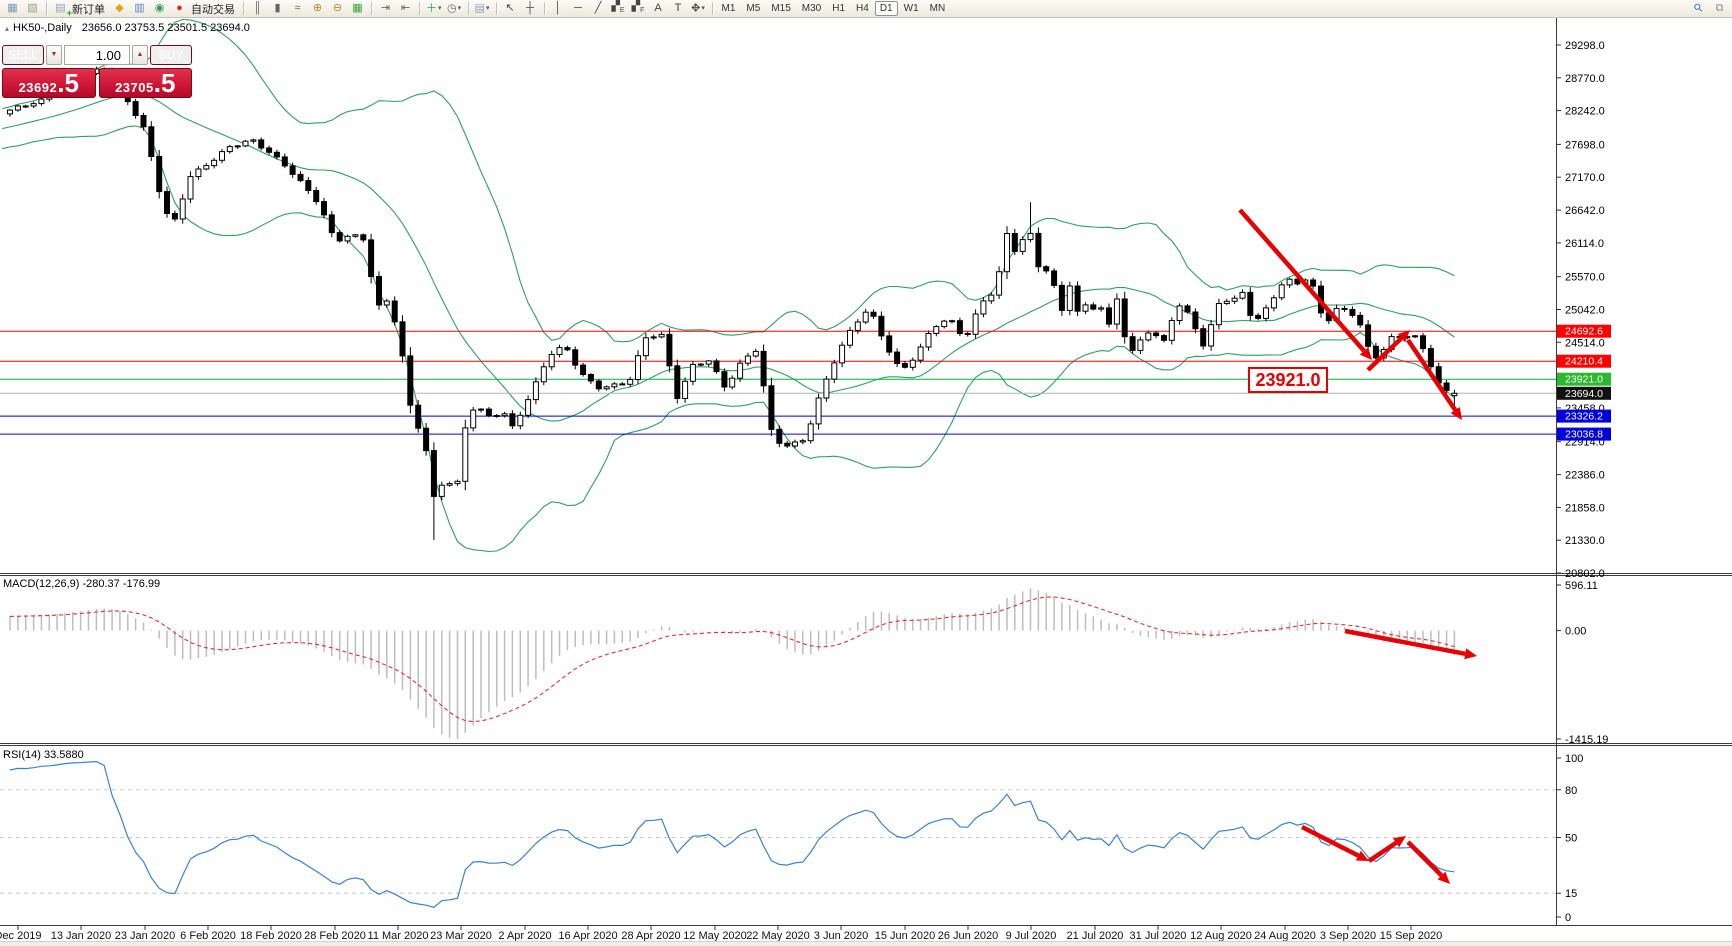  Describe the element at coordinates (482, 8) in the screenshot. I see `templates-icon: ▤▾` at that location.